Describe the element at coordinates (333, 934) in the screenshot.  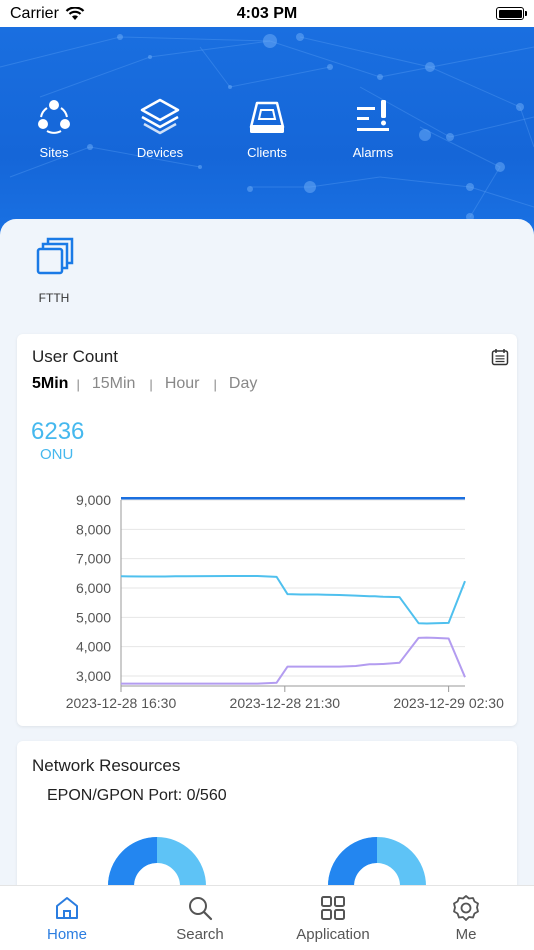
I see `tab-label: Application` at that location.